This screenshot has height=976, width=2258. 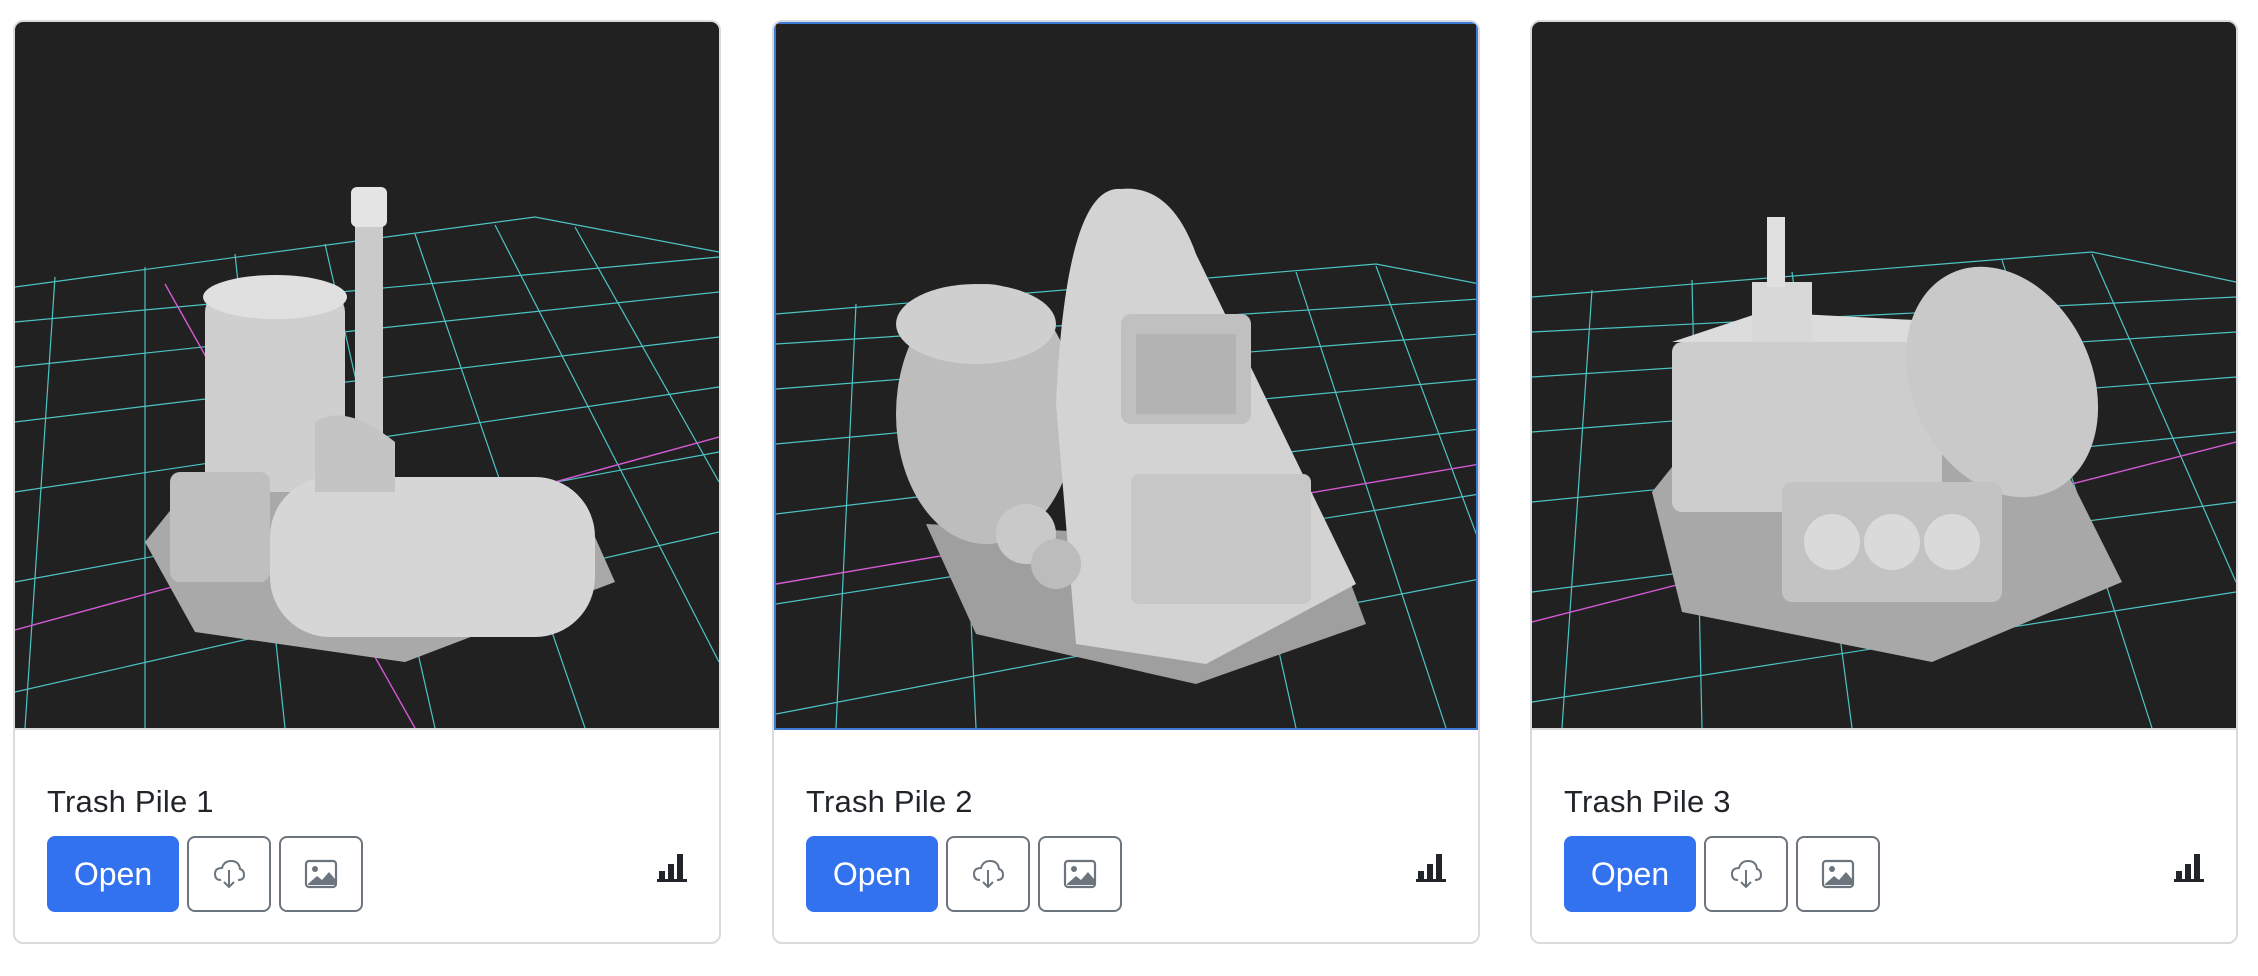 I want to click on card-title: Trash Pile 3, so click(x=1647, y=801).